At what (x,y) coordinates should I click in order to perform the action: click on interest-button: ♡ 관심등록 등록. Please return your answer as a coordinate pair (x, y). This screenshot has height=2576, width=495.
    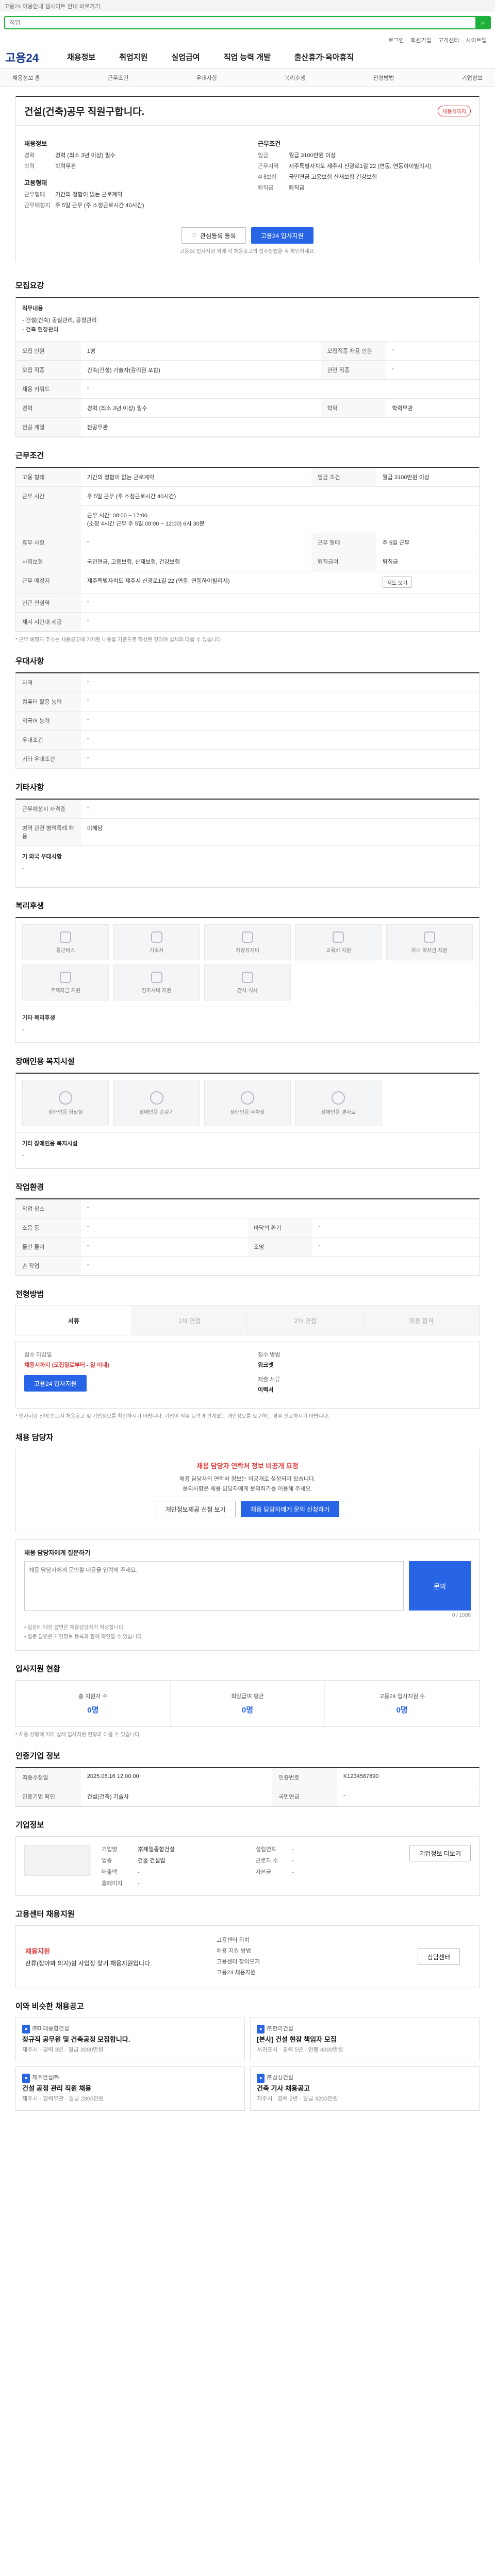
    Looking at the image, I should click on (214, 235).